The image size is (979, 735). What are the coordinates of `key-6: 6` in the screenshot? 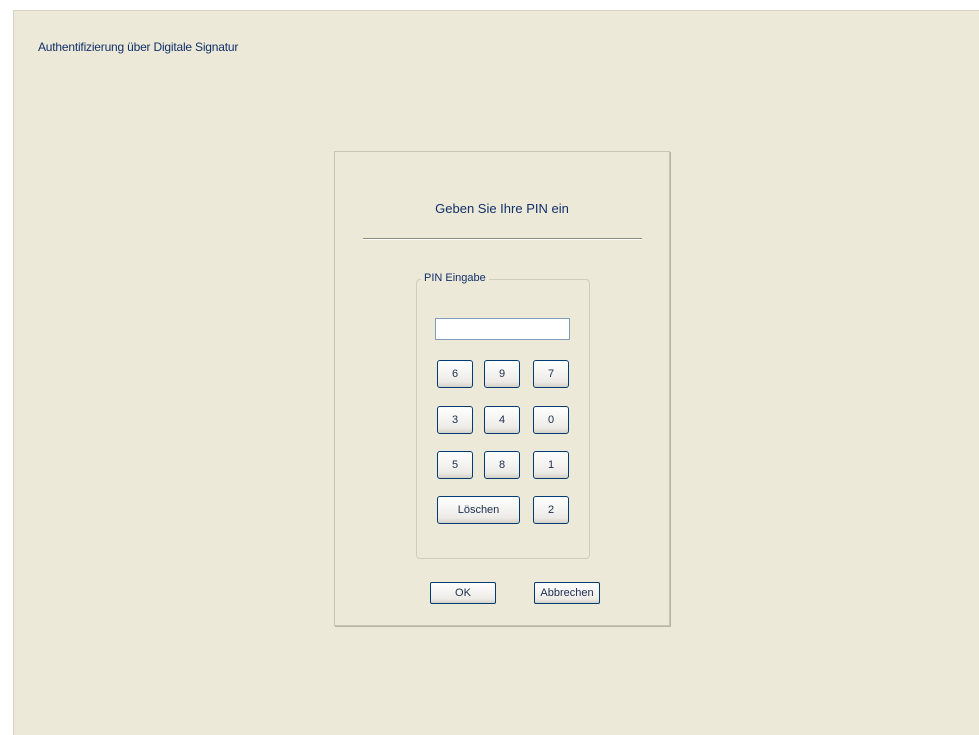 It's located at (455, 374).